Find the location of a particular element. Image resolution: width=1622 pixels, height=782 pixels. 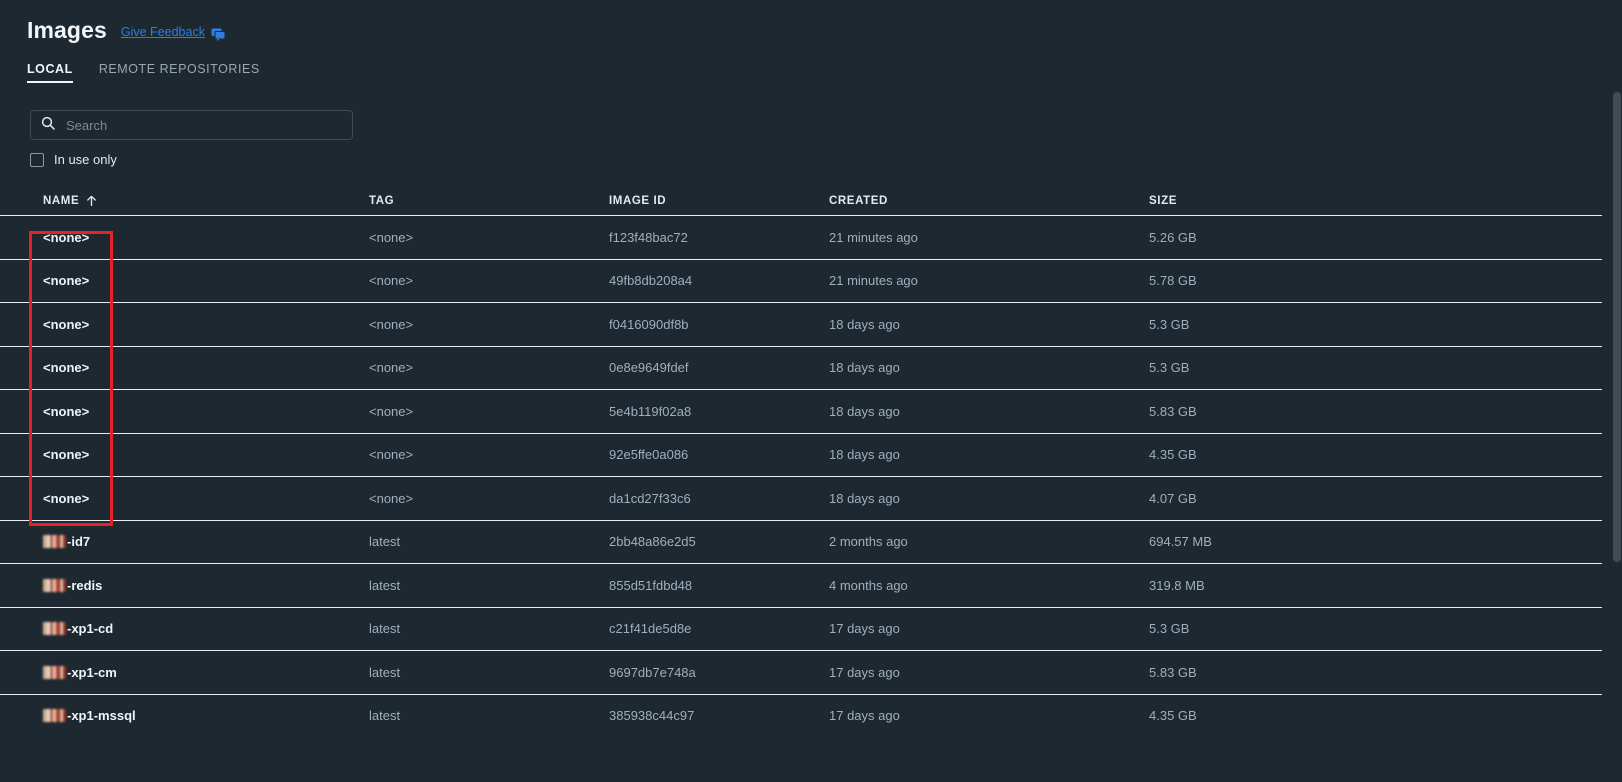

feedback-chat-icon is located at coordinates (218, 34).